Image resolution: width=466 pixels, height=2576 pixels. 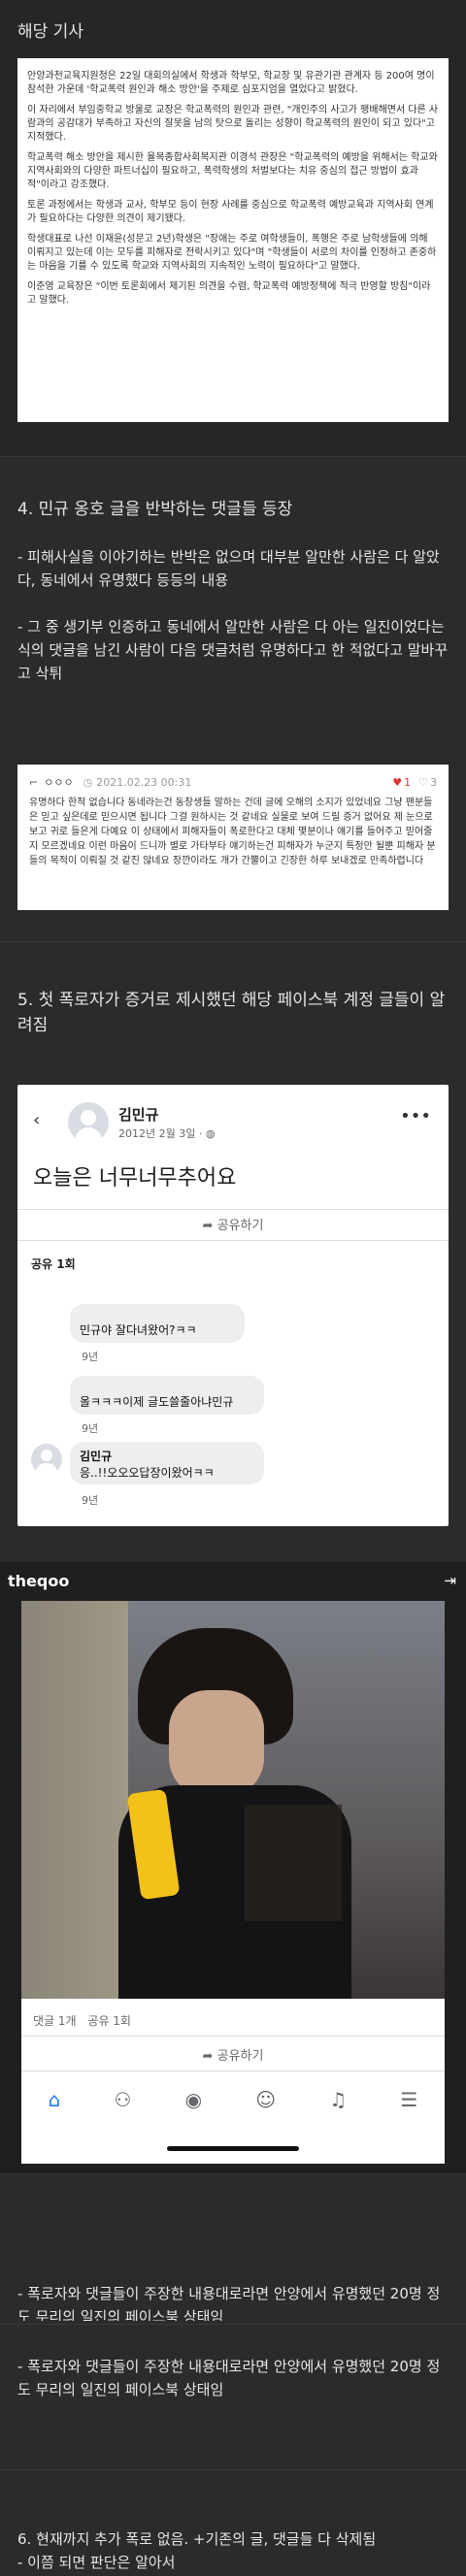 What do you see at coordinates (135, 1178) in the screenshot?
I see `fb-post-text: 오늘은 너무너무추어요` at bounding box center [135, 1178].